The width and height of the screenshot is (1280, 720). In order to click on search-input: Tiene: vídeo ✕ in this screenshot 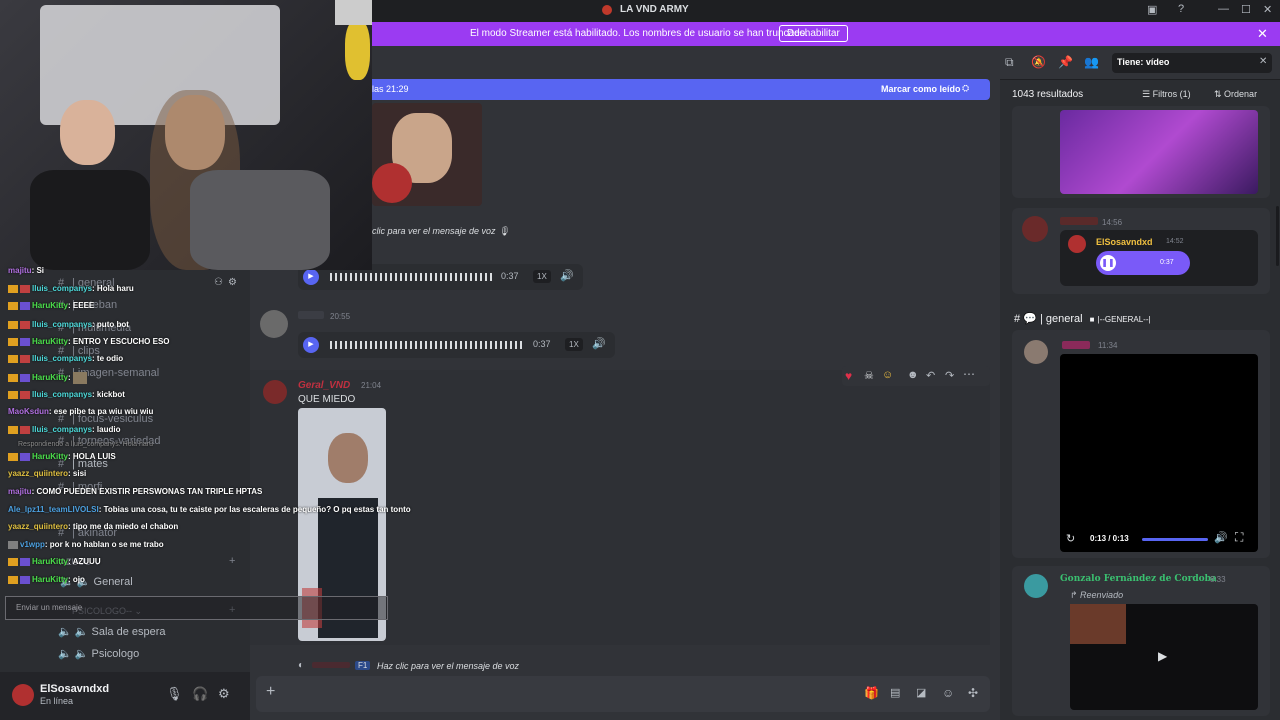, I will do `click(1192, 63)`.